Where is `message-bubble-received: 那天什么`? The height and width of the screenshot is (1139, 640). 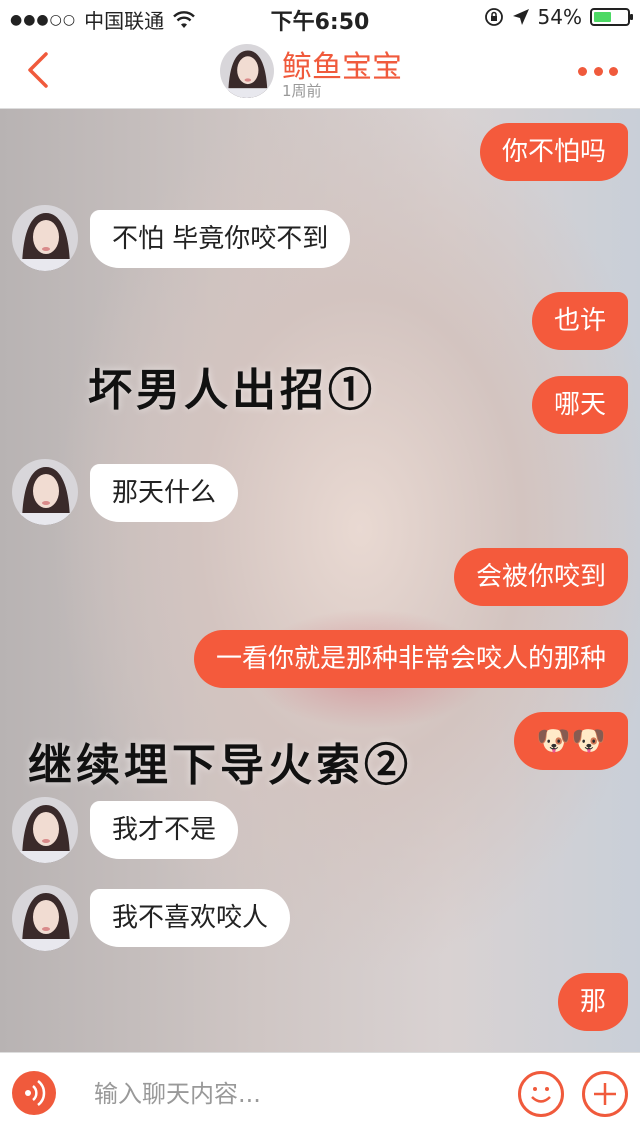
message-bubble-received: 那天什么 is located at coordinates (164, 493).